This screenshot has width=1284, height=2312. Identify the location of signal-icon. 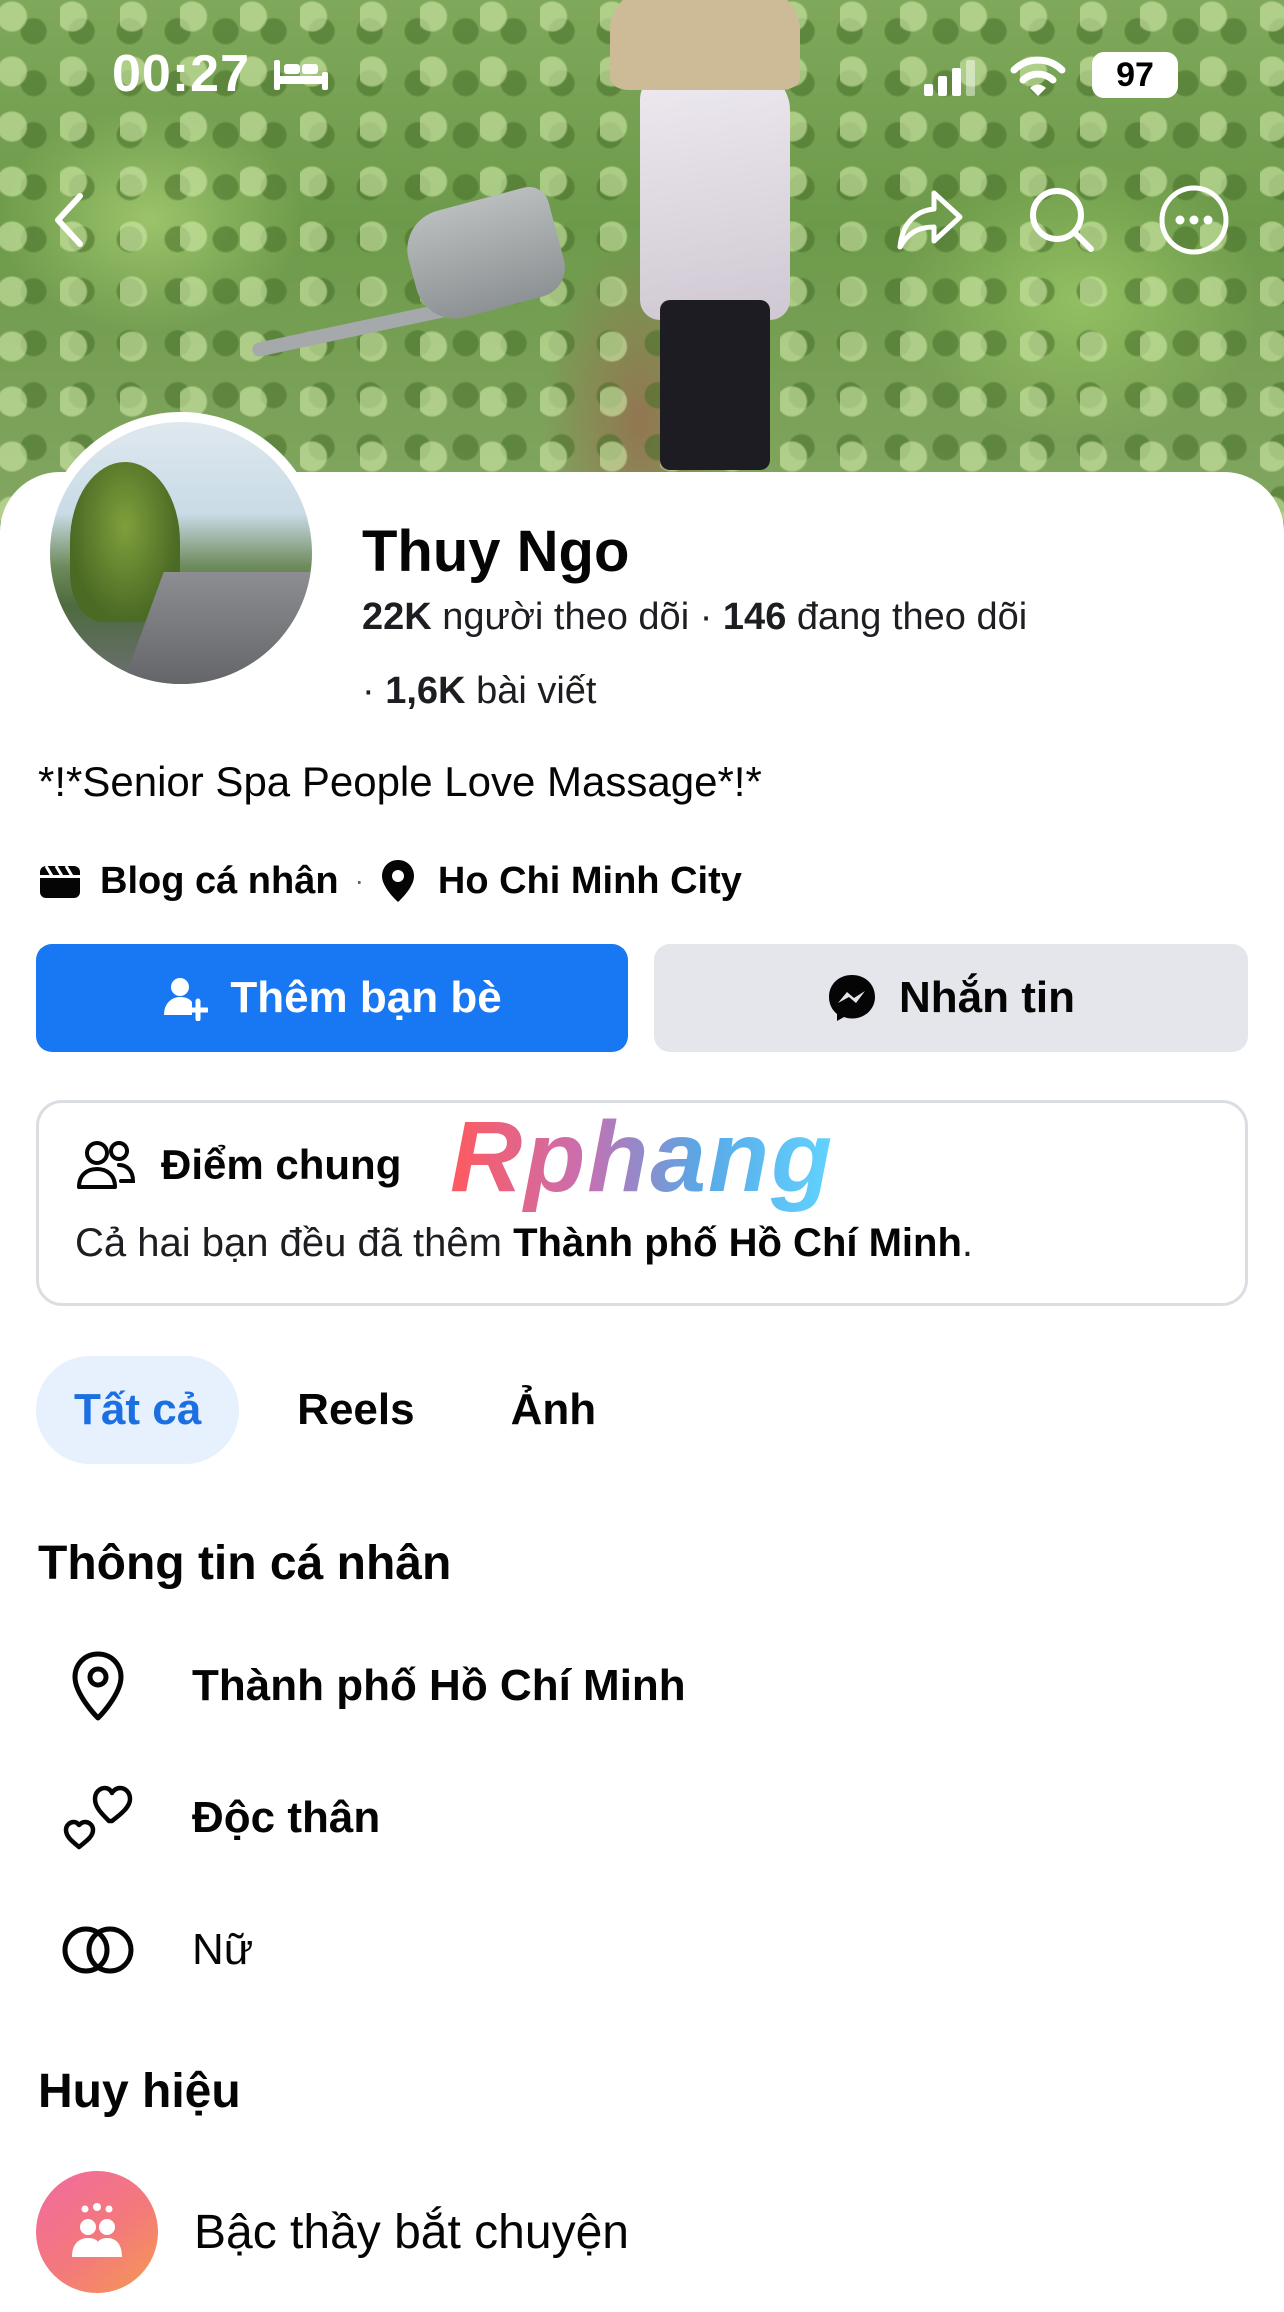
(949, 78).